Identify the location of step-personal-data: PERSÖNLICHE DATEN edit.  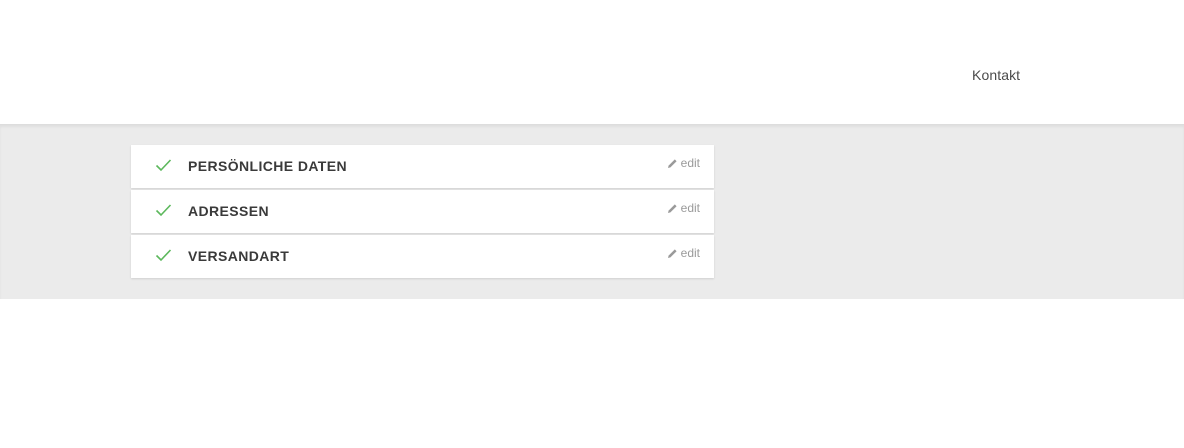
(422, 166).